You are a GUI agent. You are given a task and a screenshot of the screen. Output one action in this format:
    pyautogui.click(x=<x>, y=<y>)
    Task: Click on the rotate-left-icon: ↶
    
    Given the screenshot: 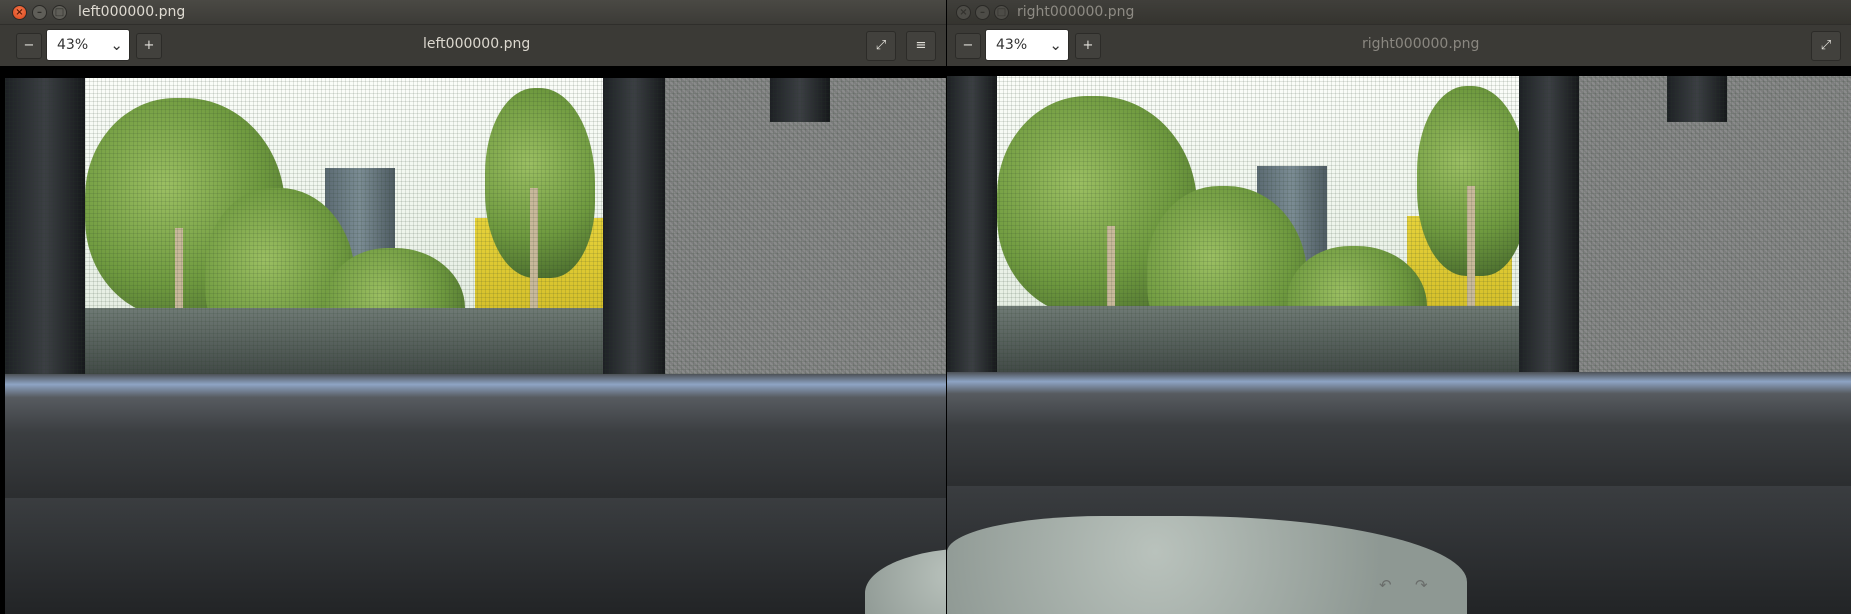 What is the action you would take?
    pyautogui.click(x=1385, y=585)
    